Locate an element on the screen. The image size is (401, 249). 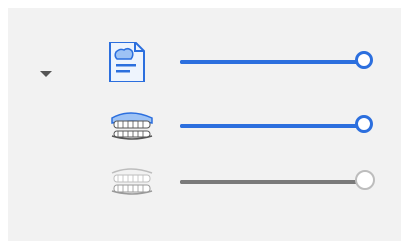
scan-document-icon is located at coordinates (132, 62).